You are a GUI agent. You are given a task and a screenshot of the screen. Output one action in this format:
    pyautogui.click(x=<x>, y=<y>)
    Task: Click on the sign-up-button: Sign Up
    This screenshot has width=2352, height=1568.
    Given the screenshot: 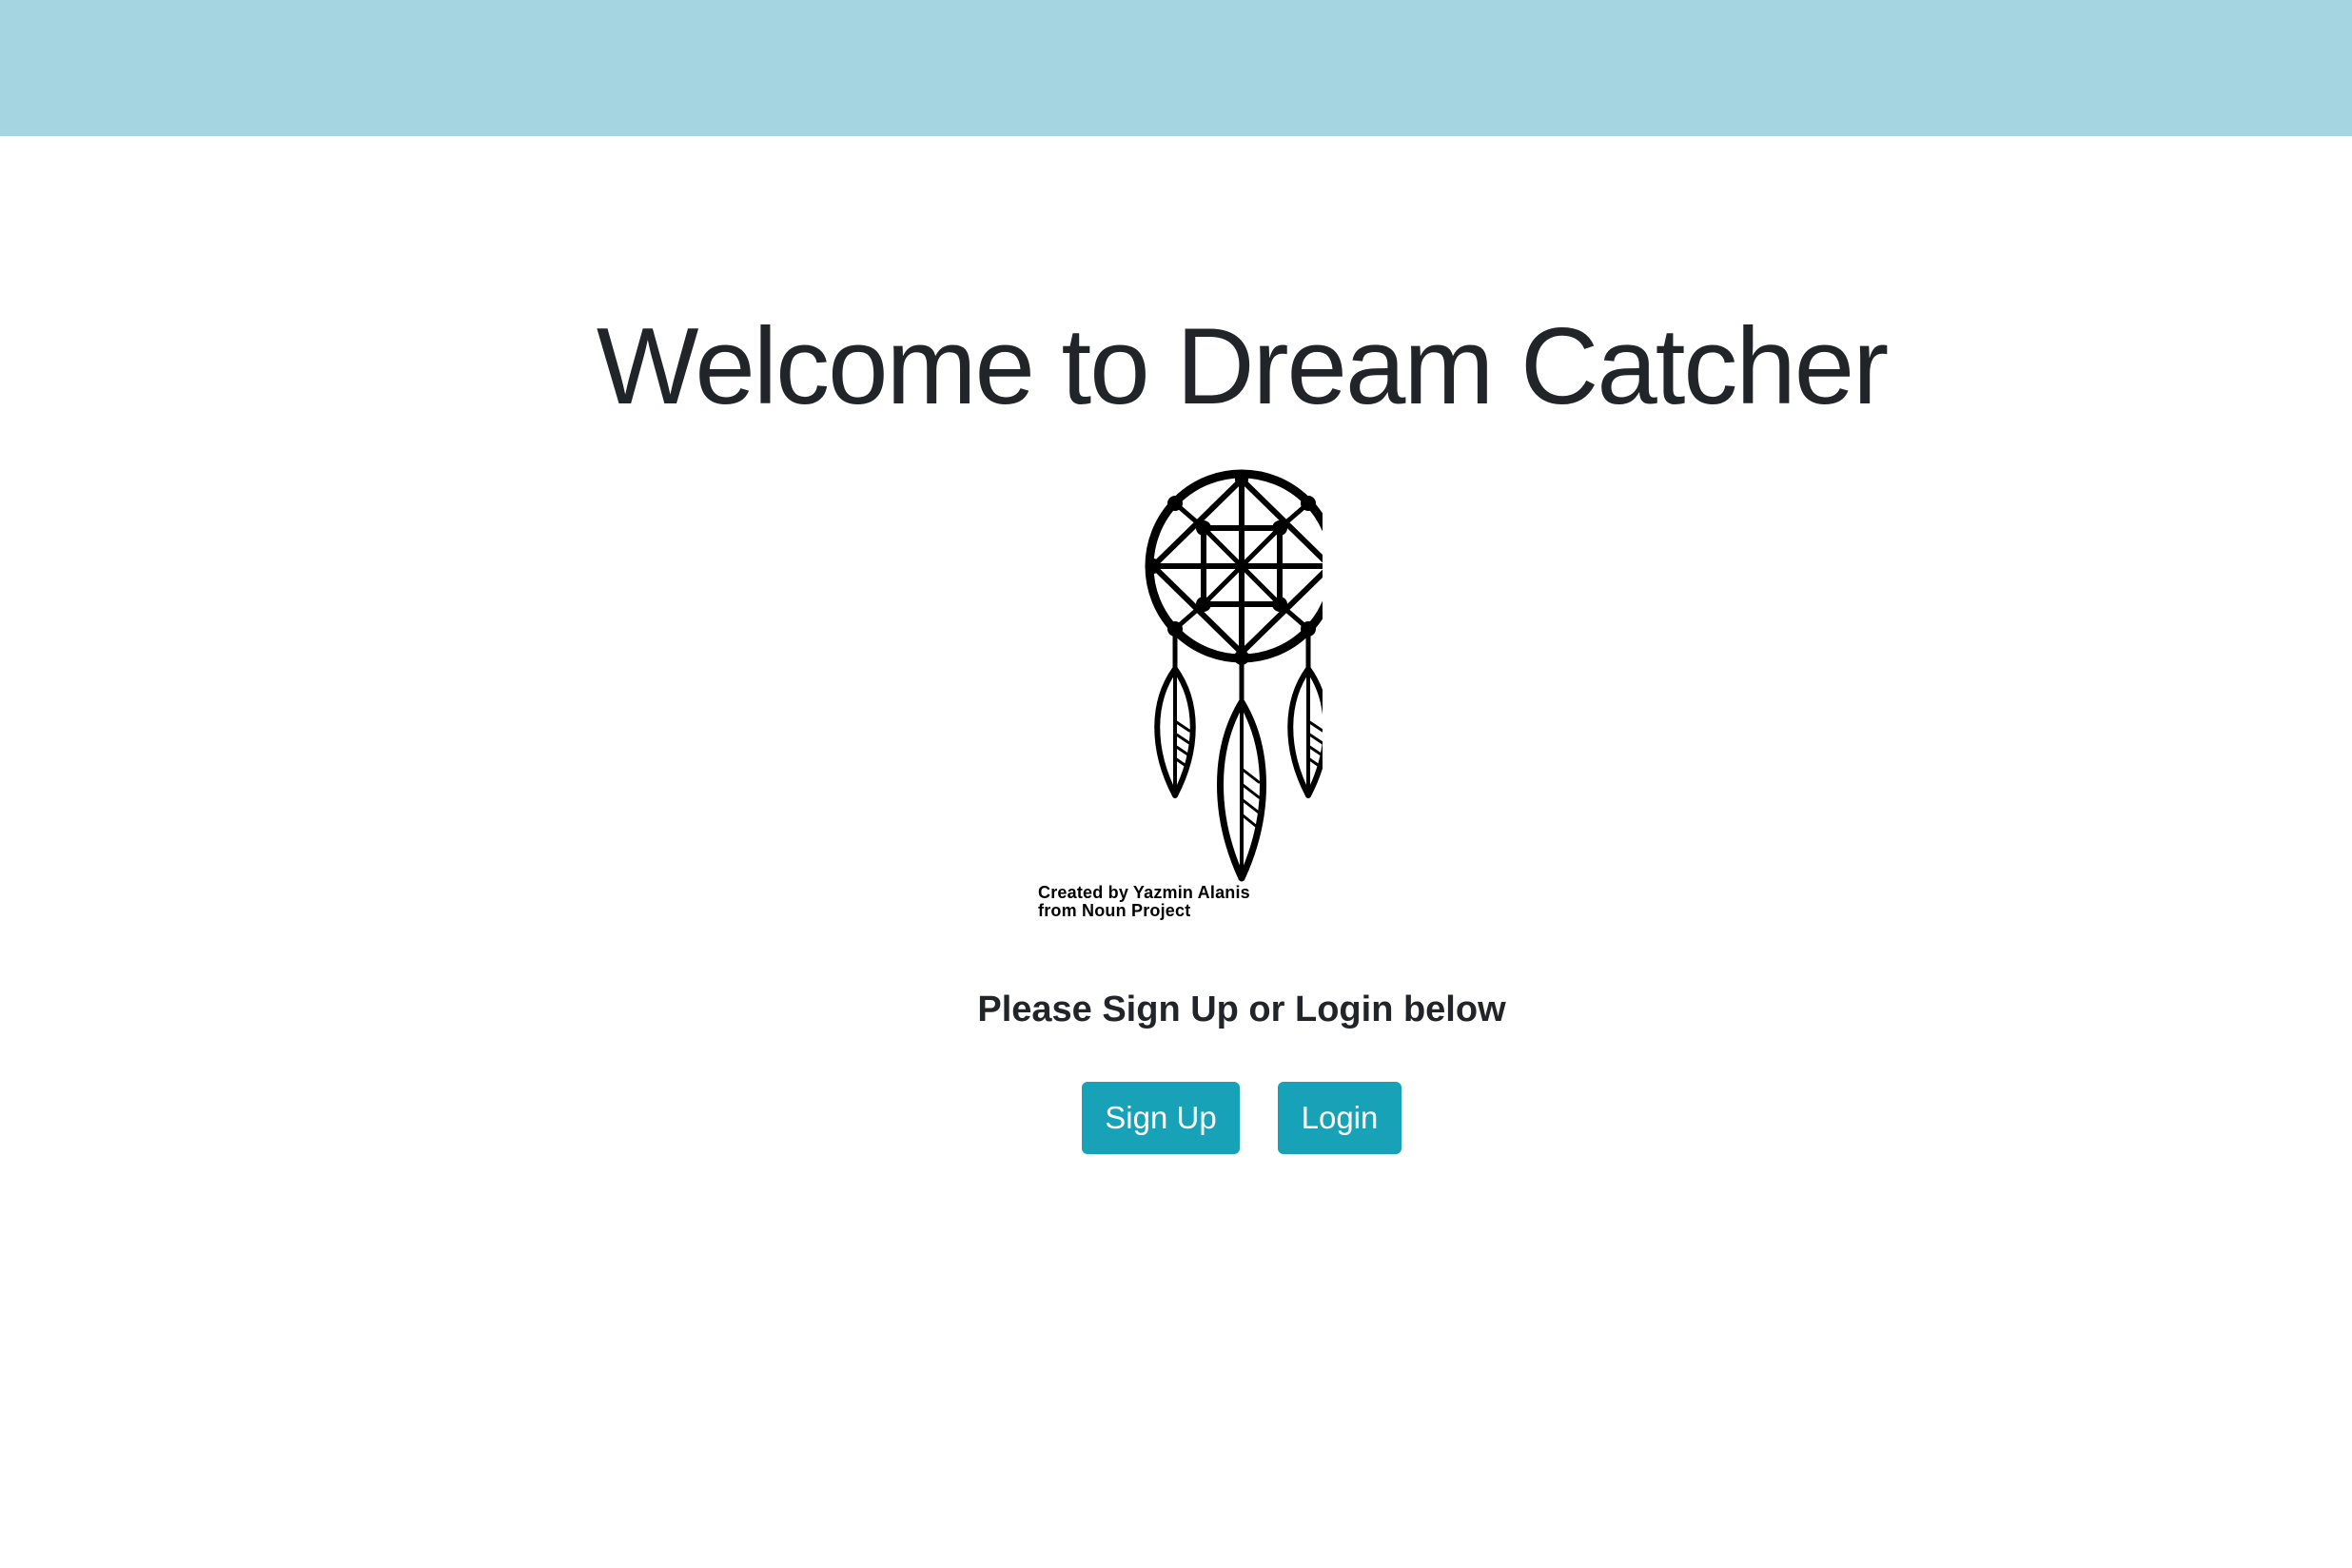 What is the action you would take?
    pyautogui.click(x=1161, y=1118)
    